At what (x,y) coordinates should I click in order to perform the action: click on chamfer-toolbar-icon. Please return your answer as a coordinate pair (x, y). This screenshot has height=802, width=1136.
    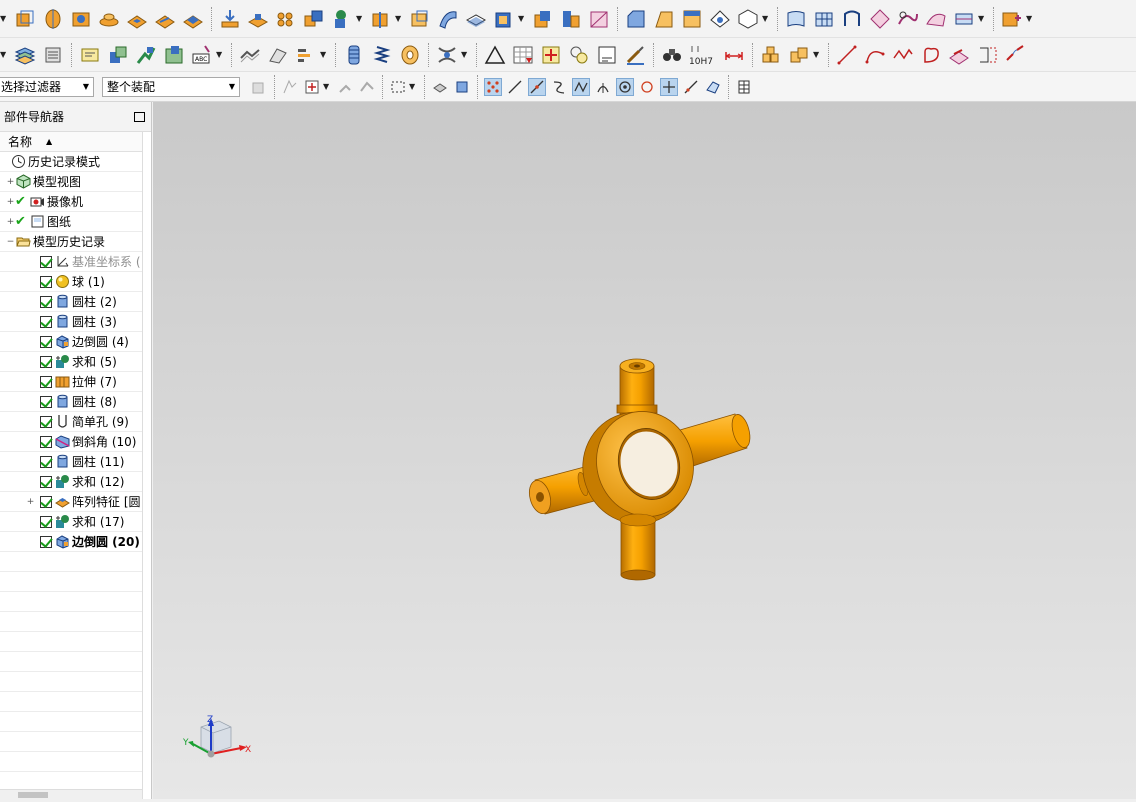
    Looking at the image, I should click on (636, 19).